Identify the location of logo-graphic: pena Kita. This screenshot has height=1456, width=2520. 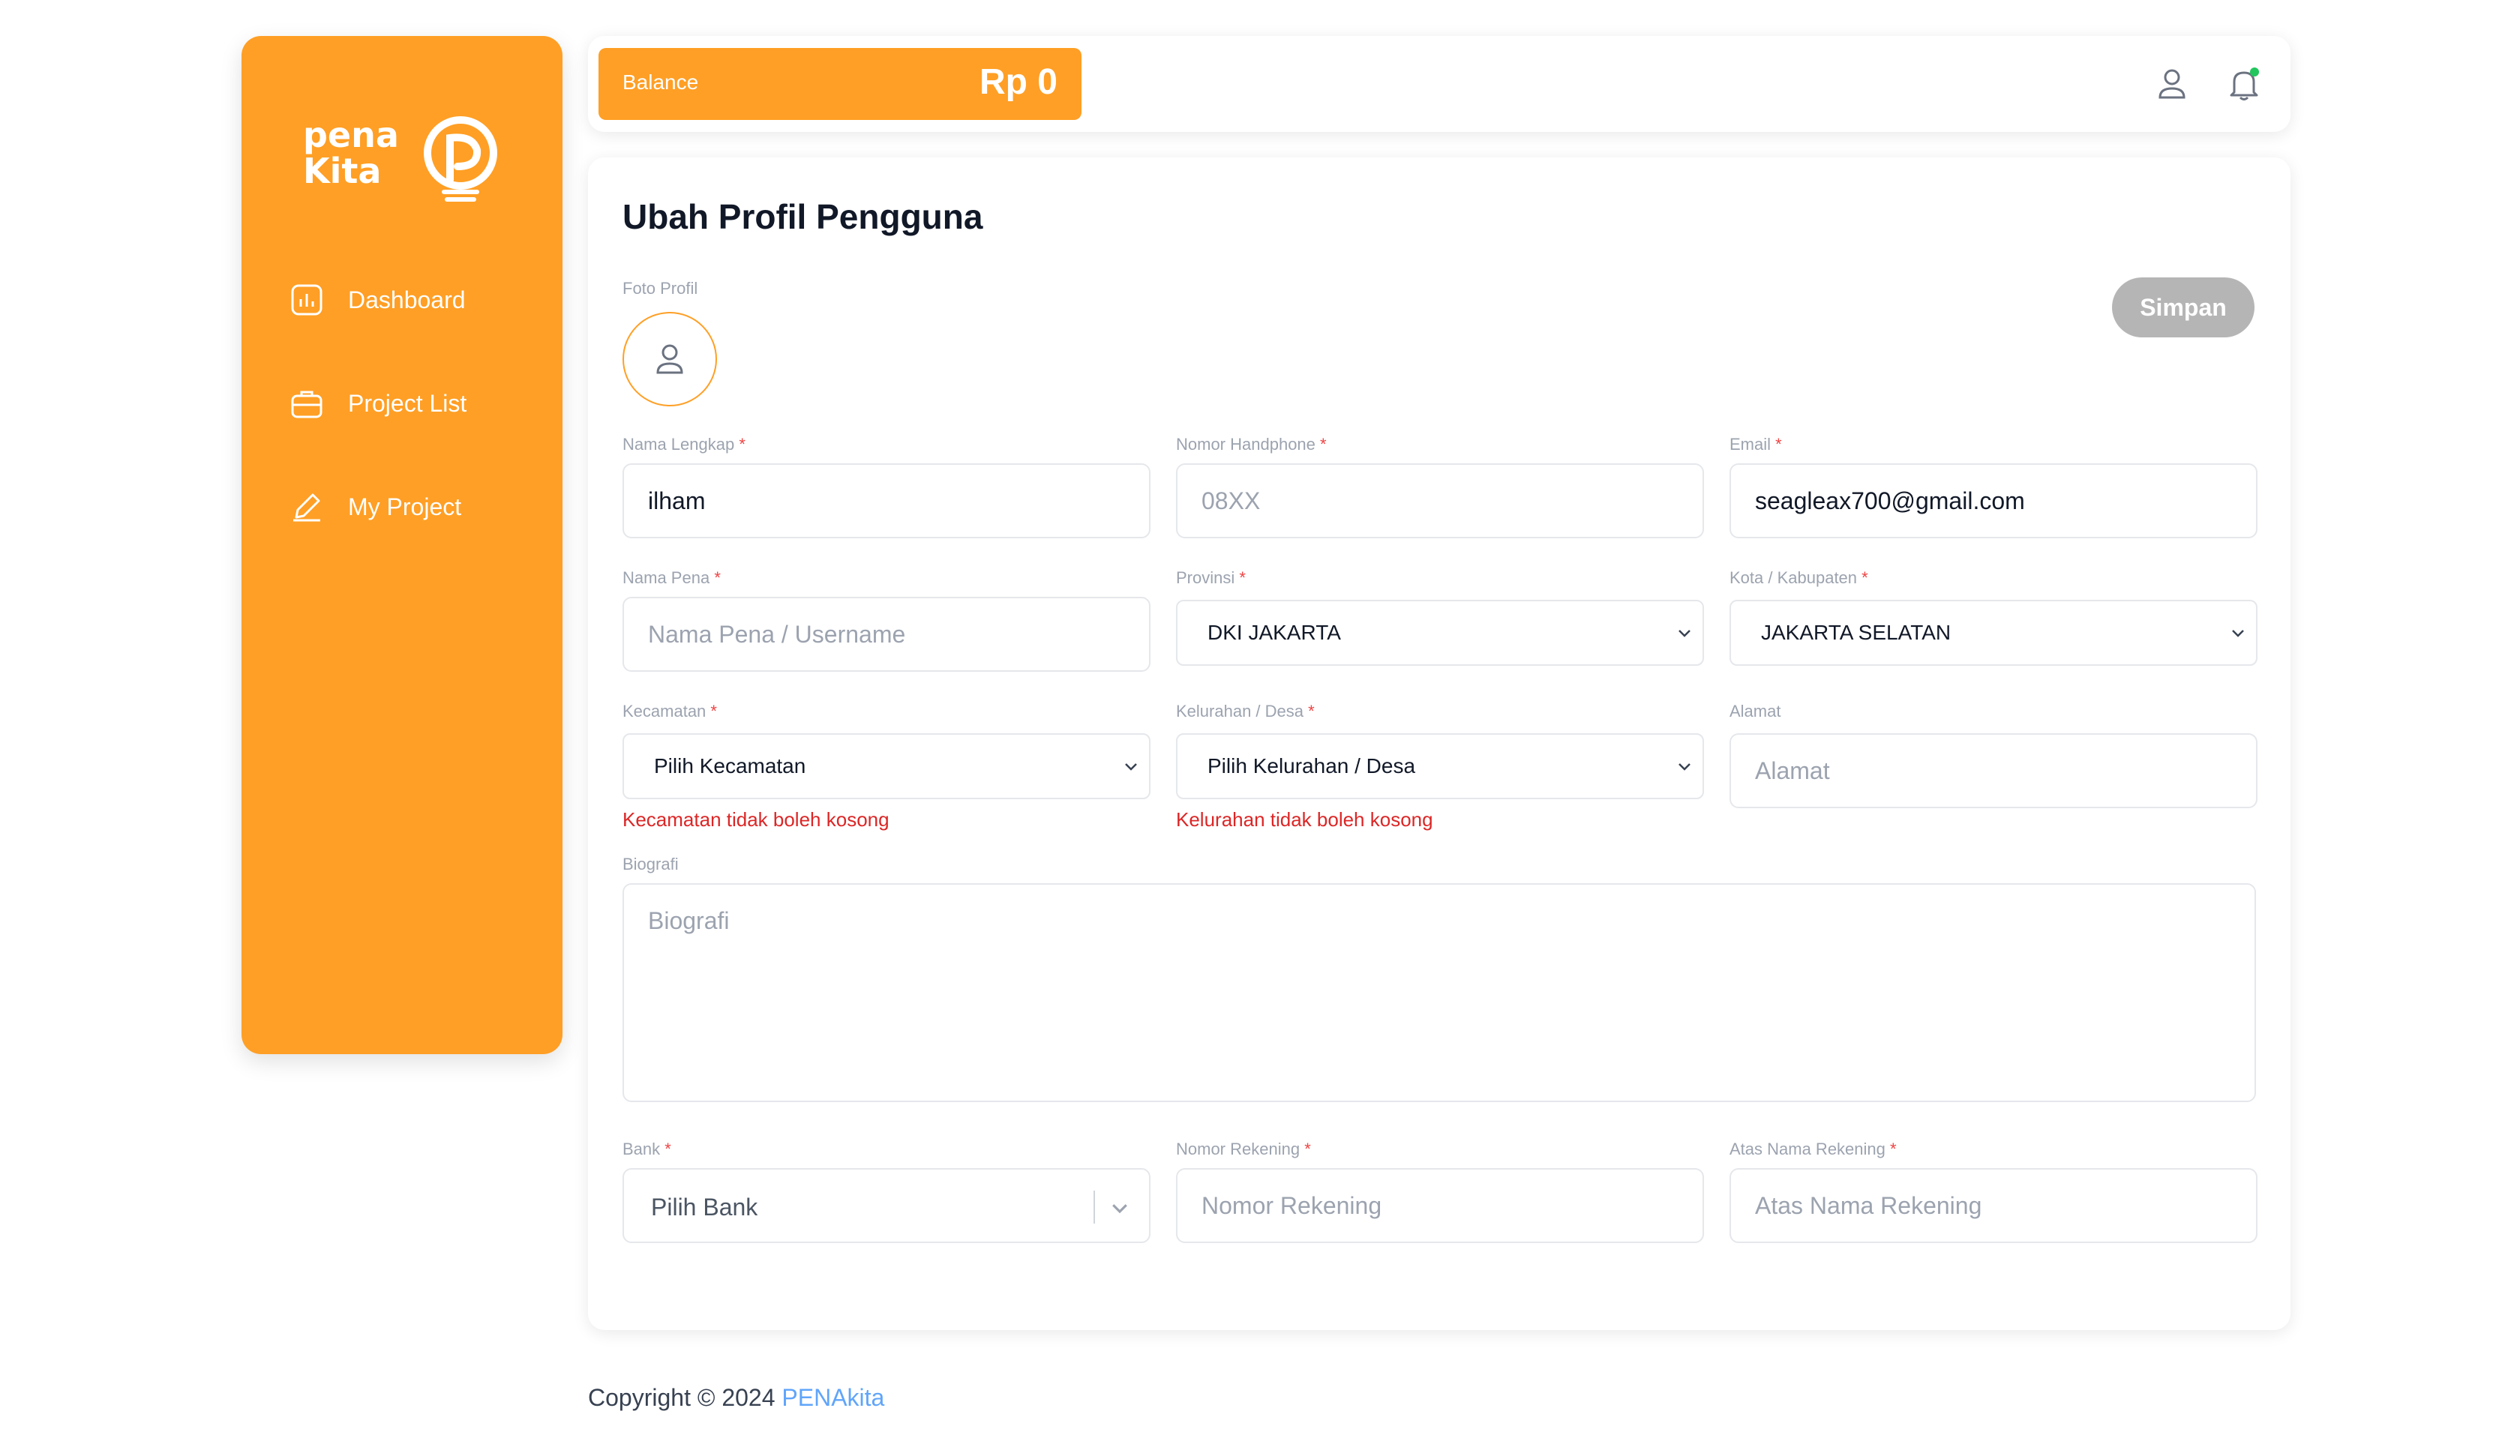
(400, 158).